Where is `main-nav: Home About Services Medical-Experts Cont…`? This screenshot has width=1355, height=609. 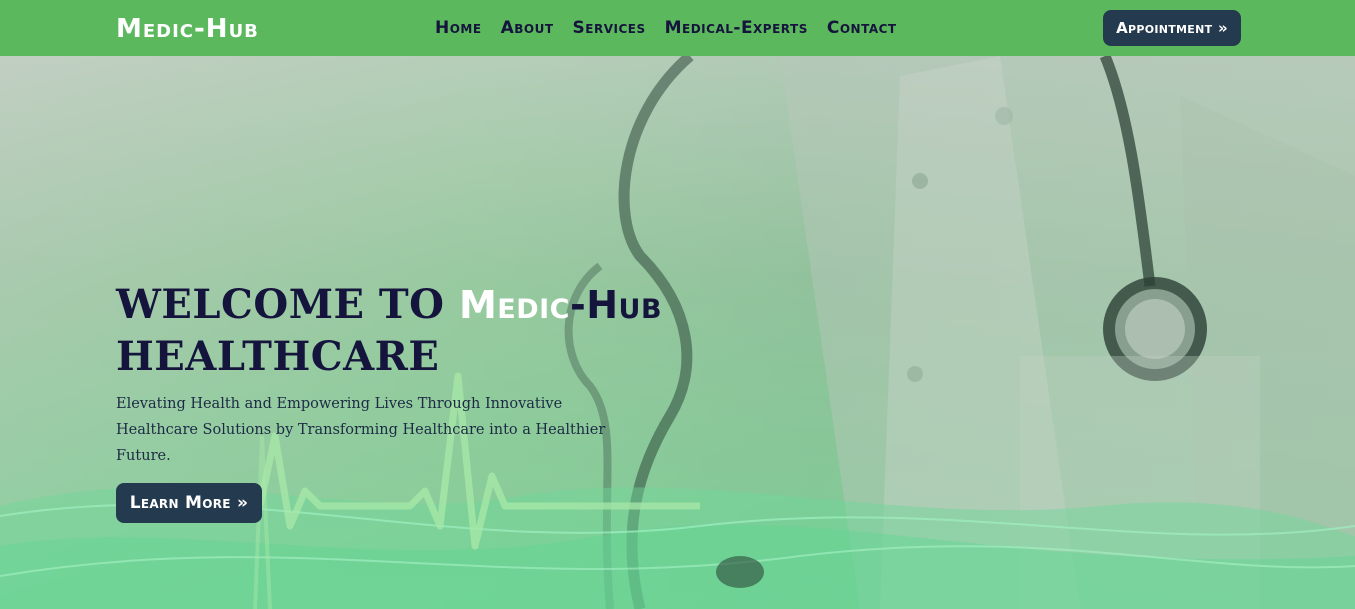 main-nav: Home About Services Medical-Experts Cont… is located at coordinates (666, 28).